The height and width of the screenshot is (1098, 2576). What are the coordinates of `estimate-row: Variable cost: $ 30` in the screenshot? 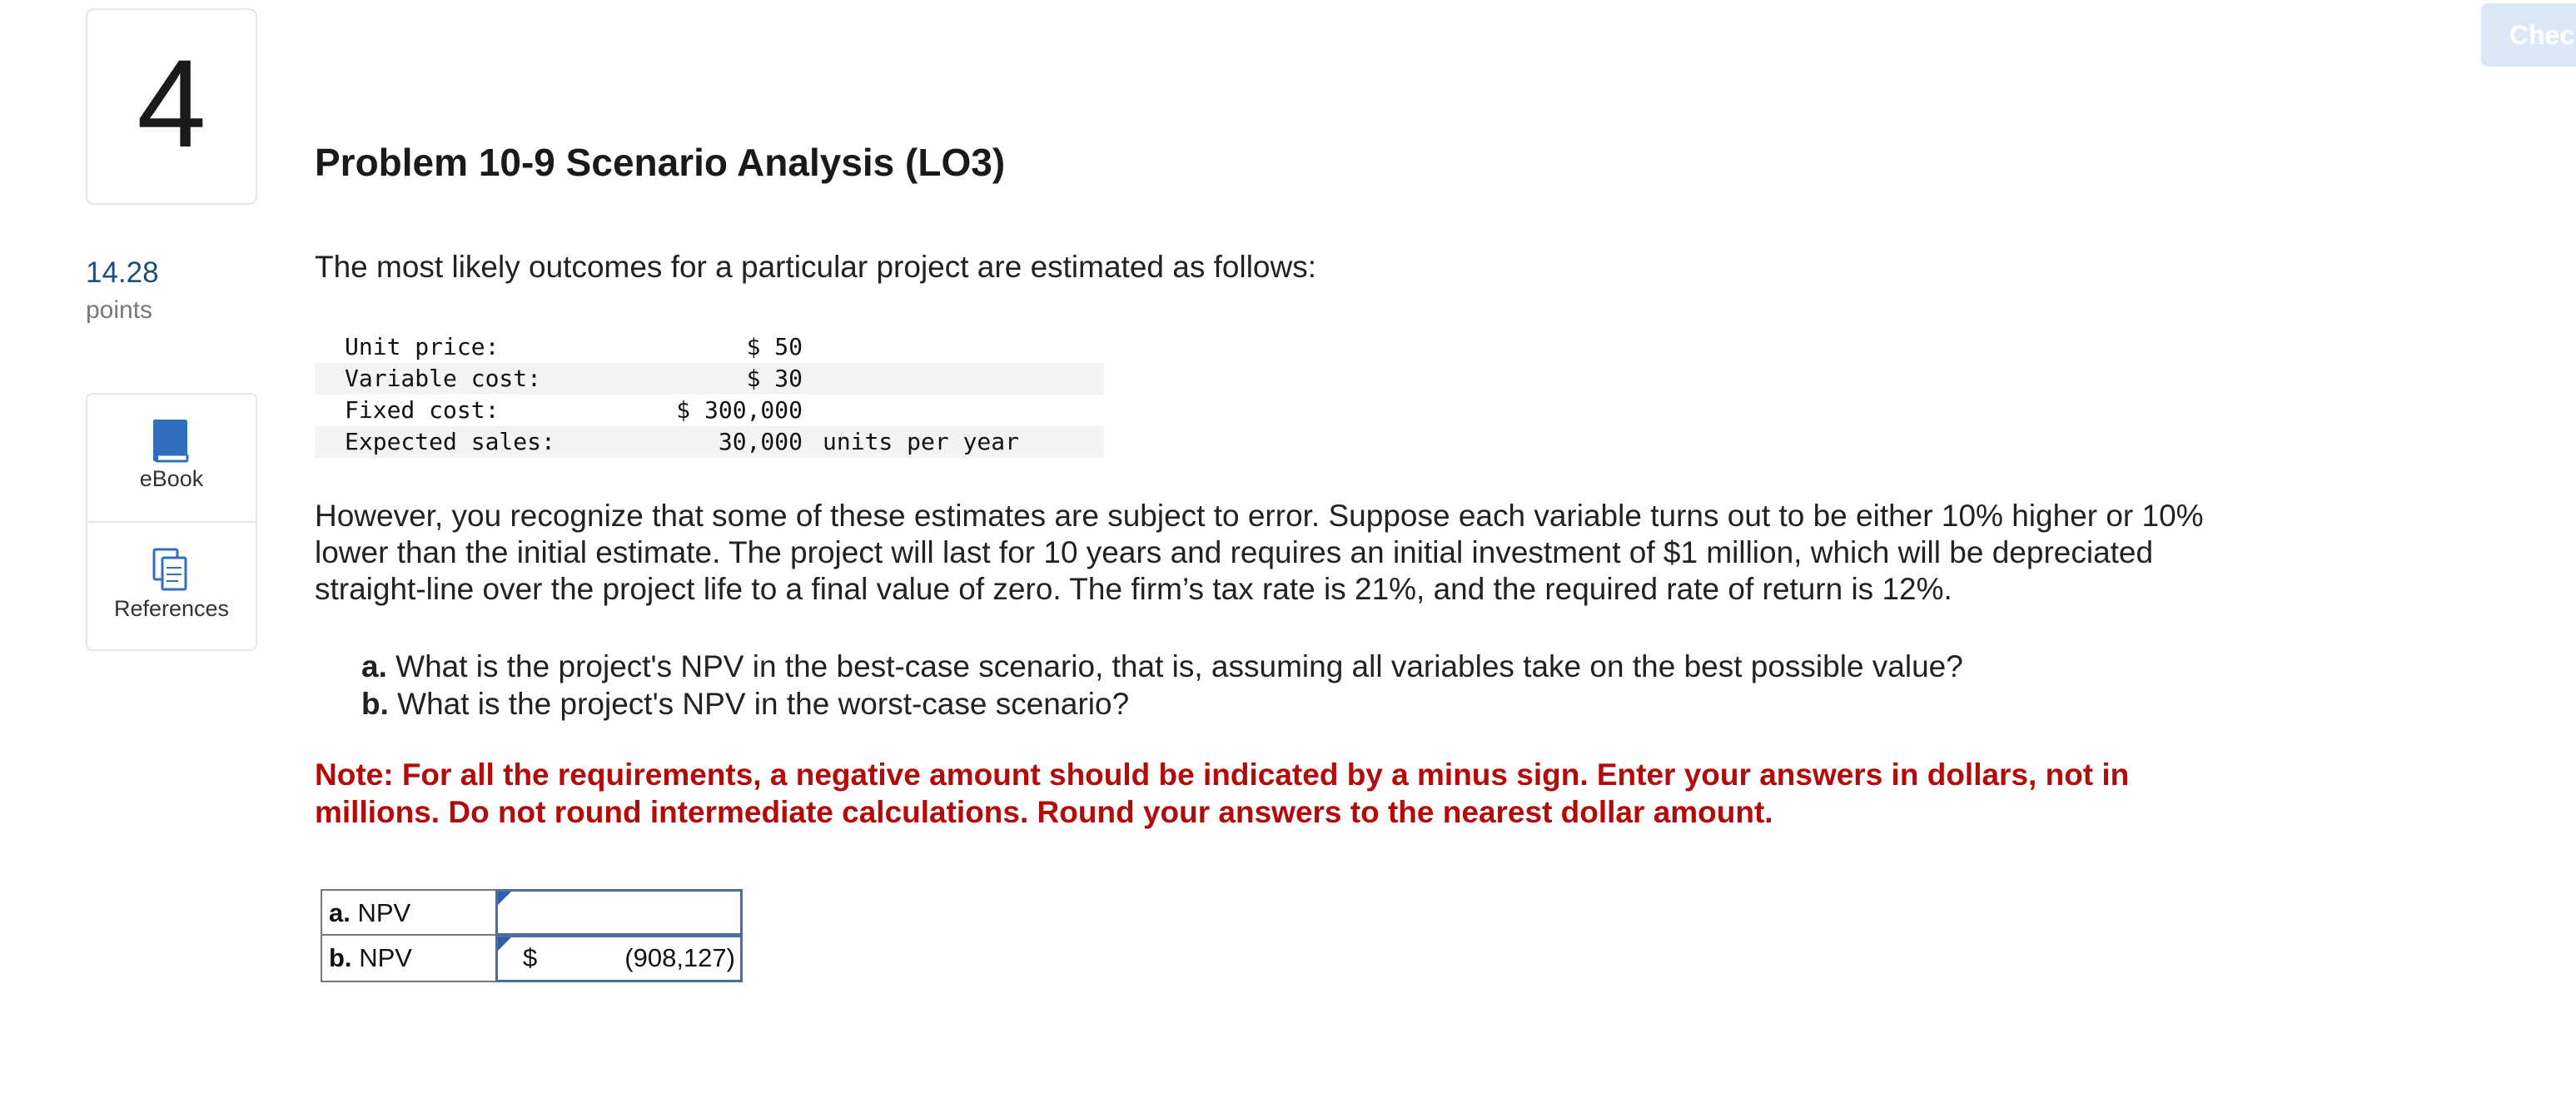 It's located at (709, 379).